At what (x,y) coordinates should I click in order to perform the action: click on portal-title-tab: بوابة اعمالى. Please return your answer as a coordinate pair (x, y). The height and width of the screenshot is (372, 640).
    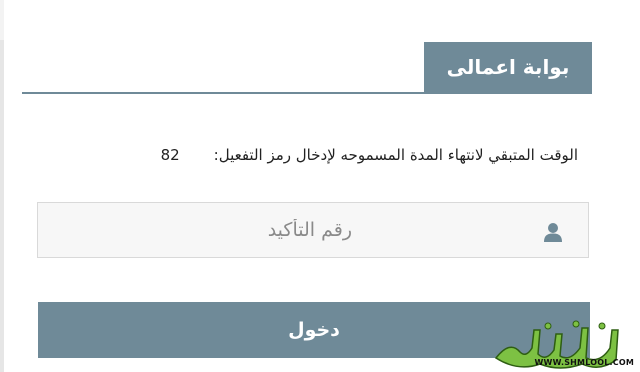
    Looking at the image, I should click on (508, 67).